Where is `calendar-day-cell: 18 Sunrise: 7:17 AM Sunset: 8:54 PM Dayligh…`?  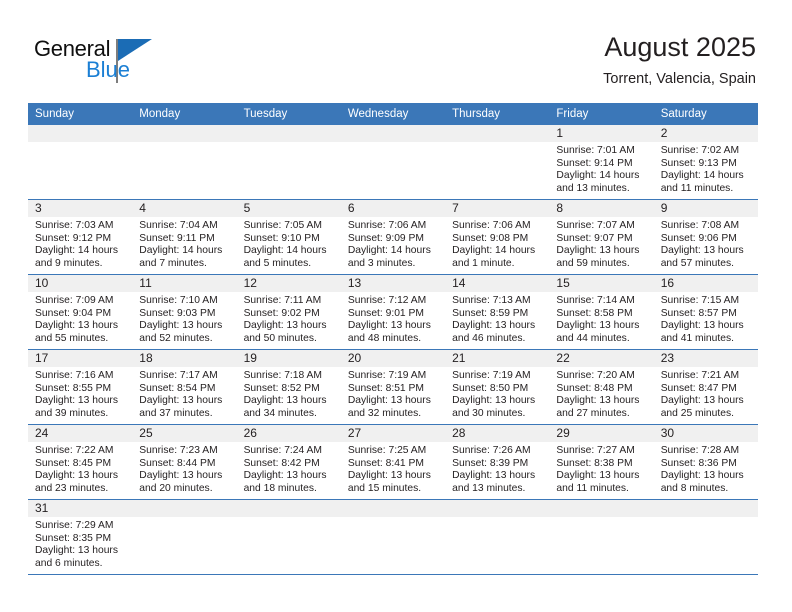
calendar-day-cell: 18 Sunrise: 7:17 AM Sunset: 8:54 PM Dayligh… is located at coordinates (184, 387).